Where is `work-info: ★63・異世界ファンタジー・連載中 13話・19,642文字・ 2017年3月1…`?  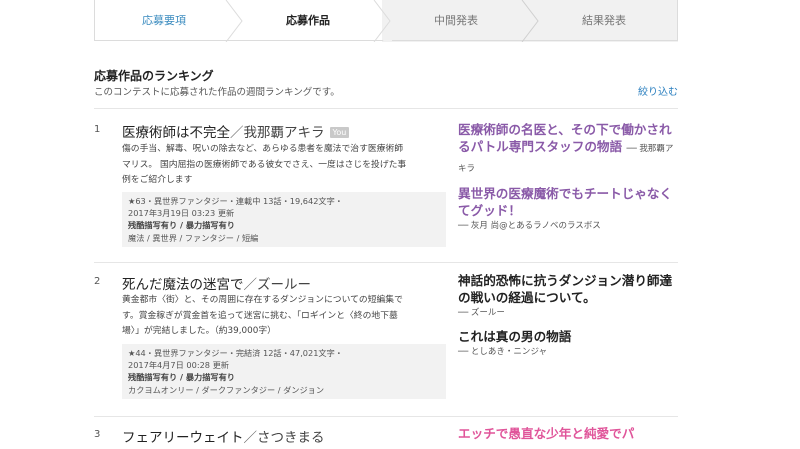
work-info: ★63・異世界ファンタジー・連載中 13話・19,642文字・ 2017年3月1… is located at coordinates (284, 219).